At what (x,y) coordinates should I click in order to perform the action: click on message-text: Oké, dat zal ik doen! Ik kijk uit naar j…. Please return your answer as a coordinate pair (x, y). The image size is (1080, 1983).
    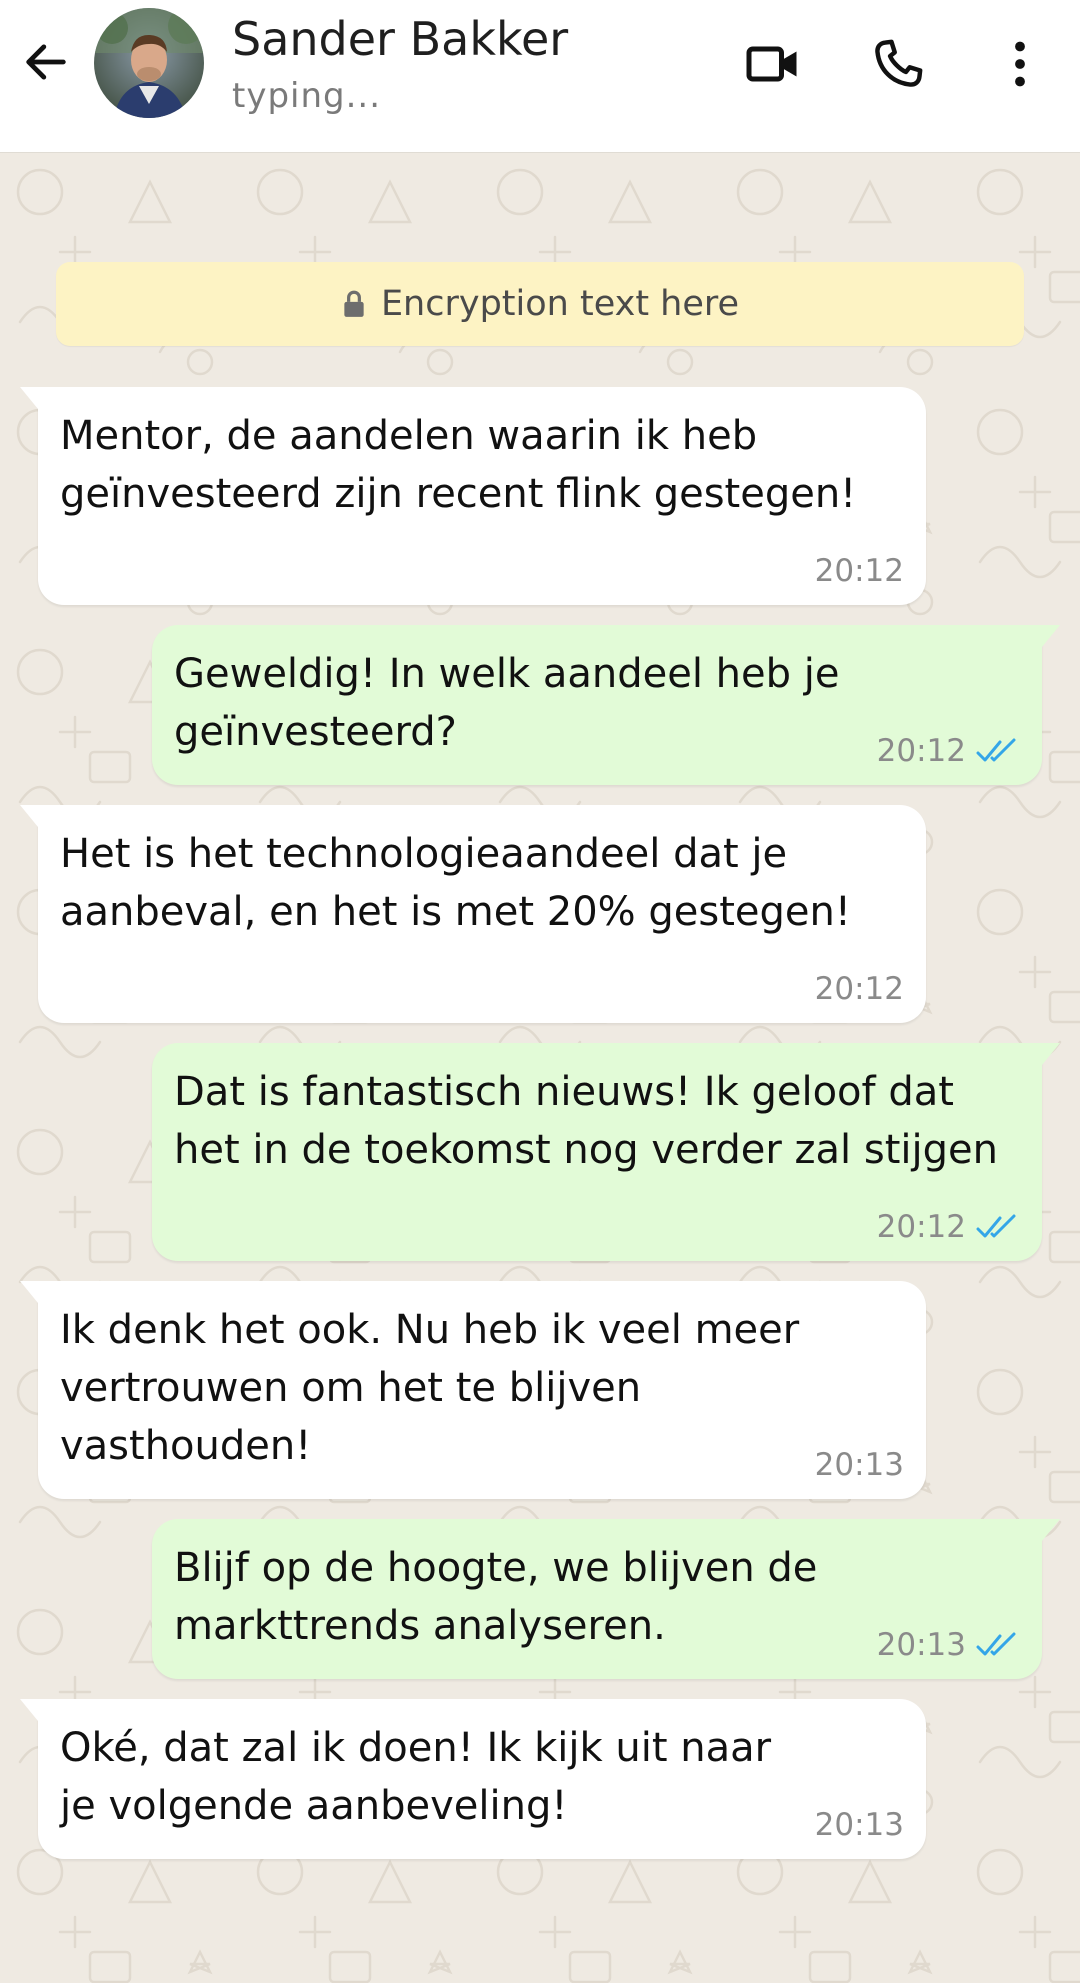
    Looking at the image, I should click on (416, 1777).